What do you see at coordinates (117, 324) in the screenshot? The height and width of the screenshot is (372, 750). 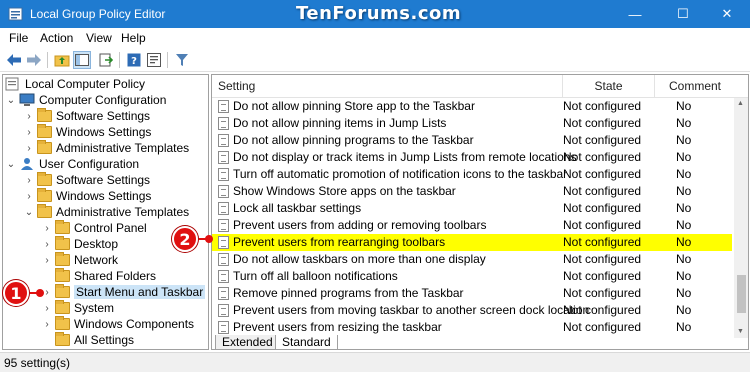 I see `tree-node-windows-components: › Windows Components` at bounding box center [117, 324].